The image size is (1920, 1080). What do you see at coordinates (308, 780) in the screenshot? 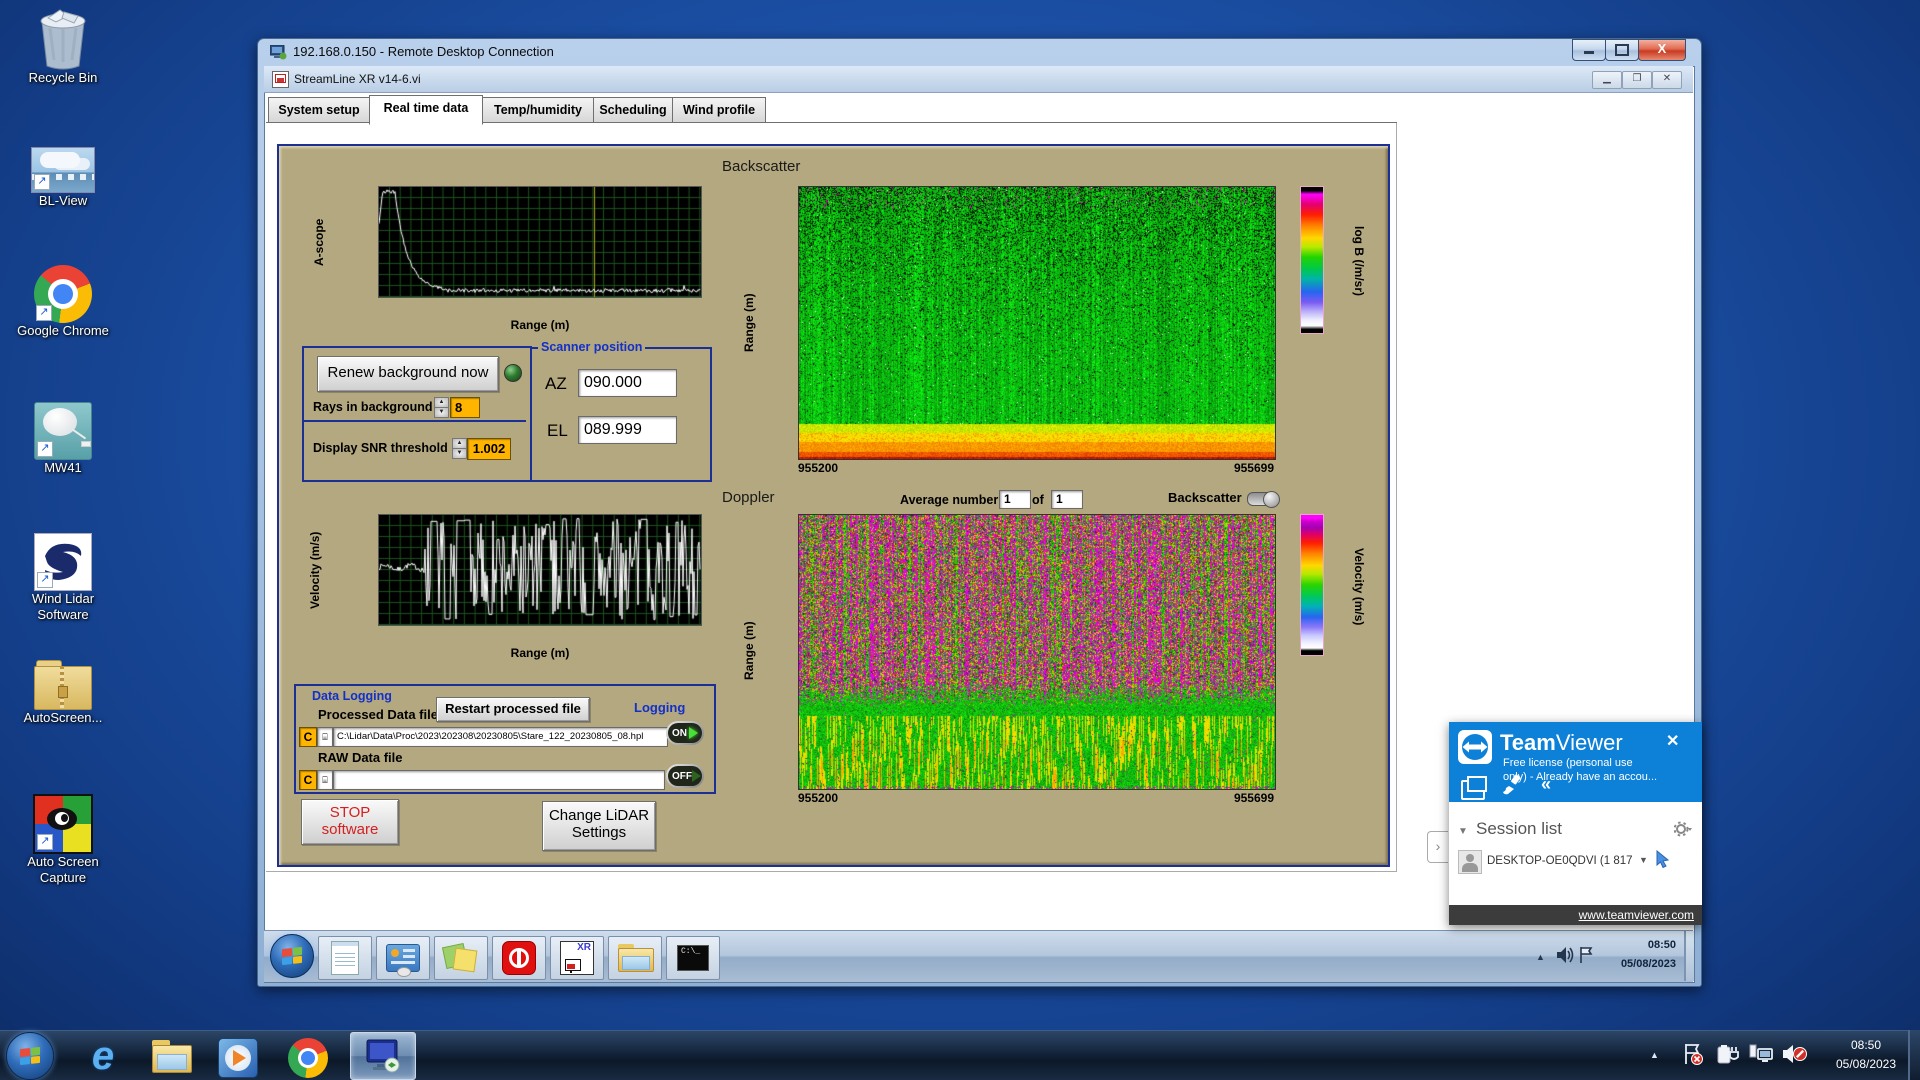
I see `raw-drive-box: C` at bounding box center [308, 780].